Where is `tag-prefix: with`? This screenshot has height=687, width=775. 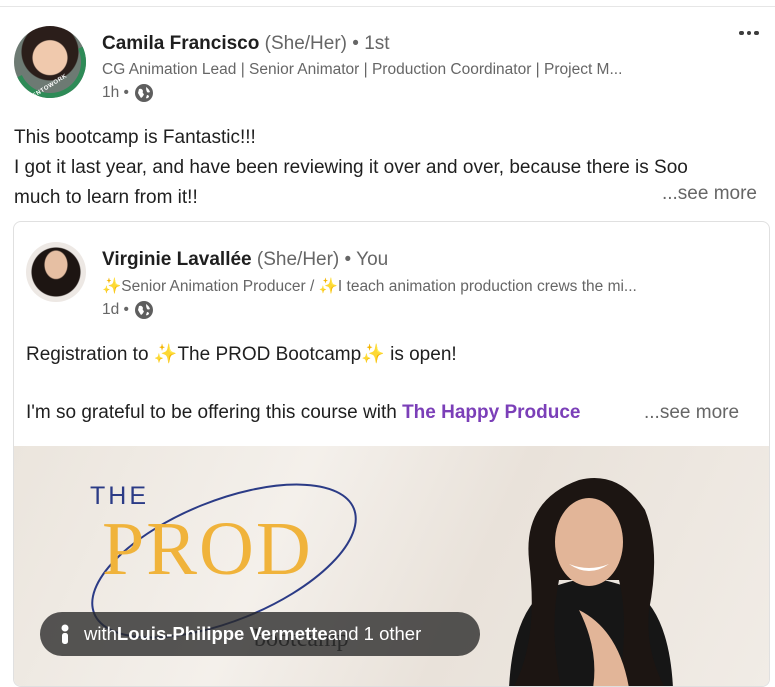
tag-prefix: with is located at coordinates (100, 633).